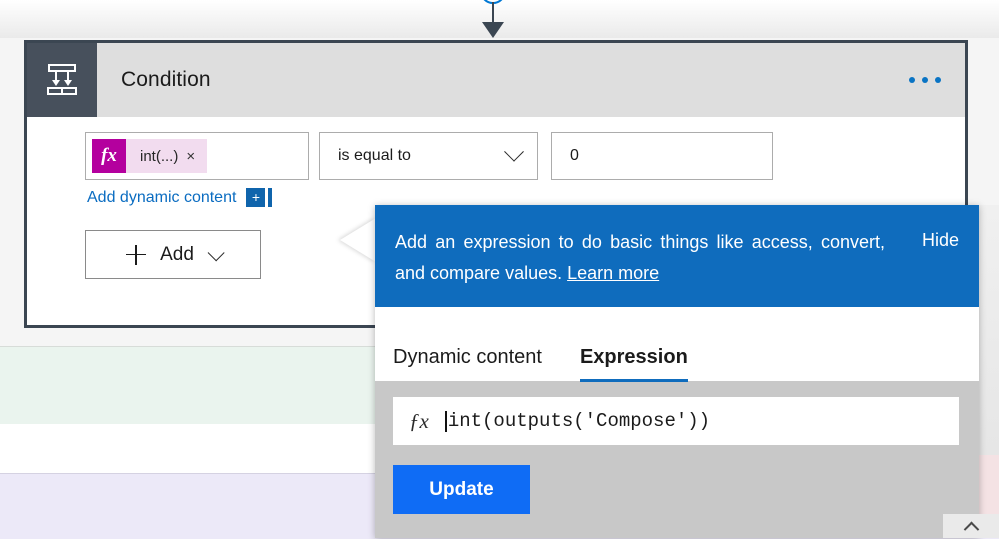  Describe the element at coordinates (989, 330) in the screenshot. I see `canvas-right-strip` at that location.